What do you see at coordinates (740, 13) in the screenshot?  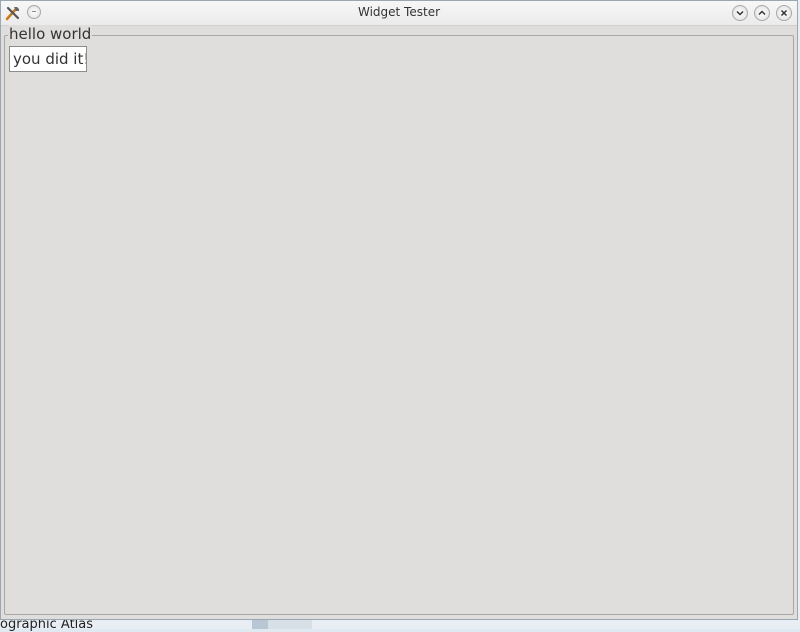 I see `chevron-down-icon` at bounding box center [740, 13].